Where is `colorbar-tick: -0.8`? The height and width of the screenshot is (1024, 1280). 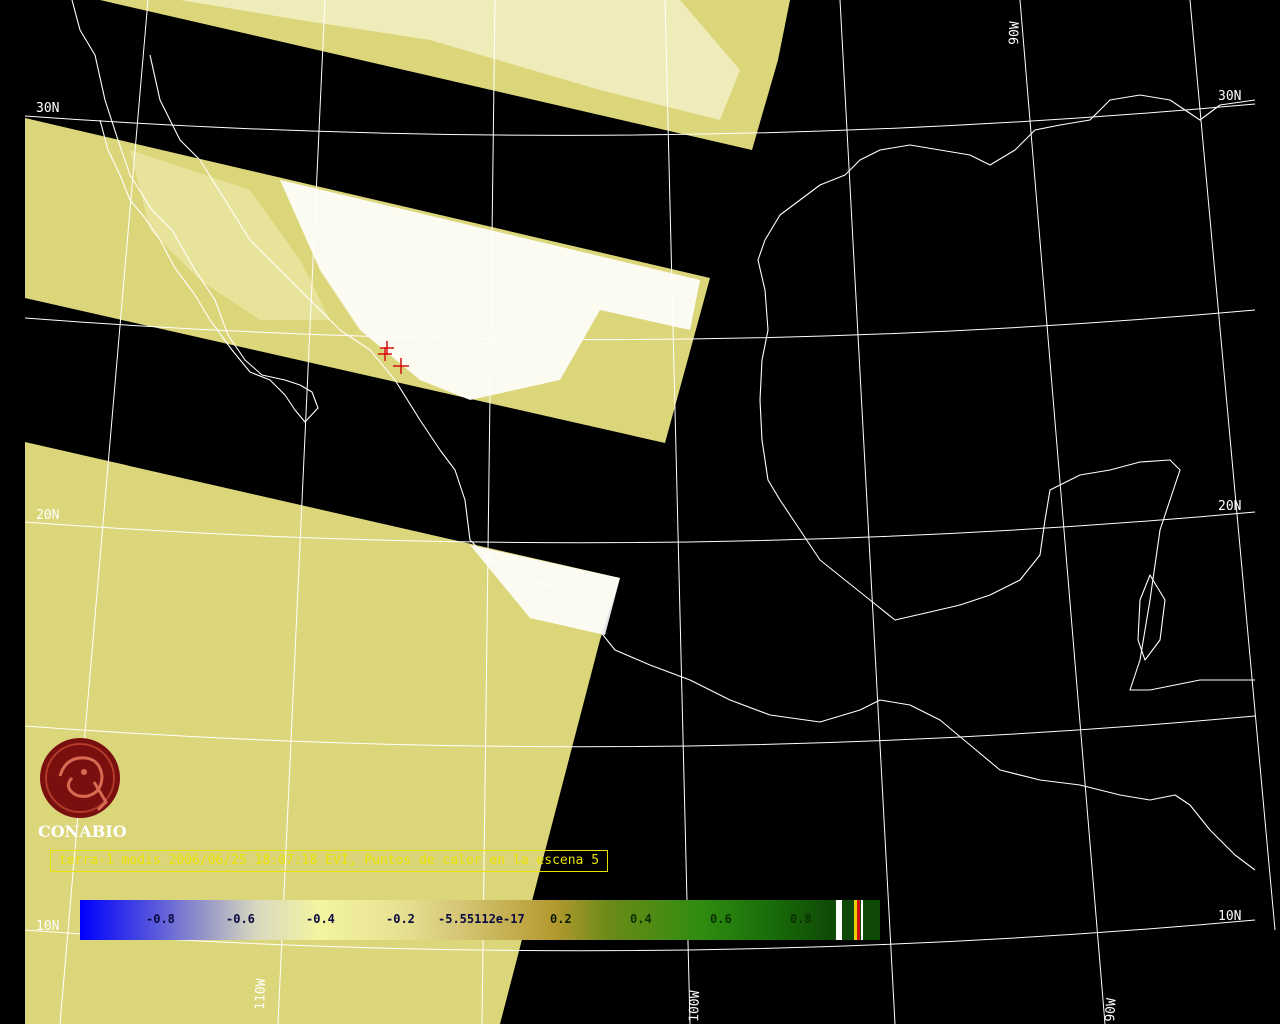
colorbar-tick: -0.8 is located at coordinates (160, 919).